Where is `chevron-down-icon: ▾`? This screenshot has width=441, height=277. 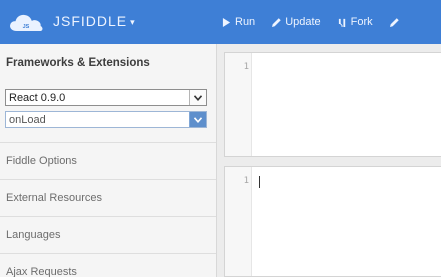 chevron-down-icon: ▾ is located at coordinates (133, 22).